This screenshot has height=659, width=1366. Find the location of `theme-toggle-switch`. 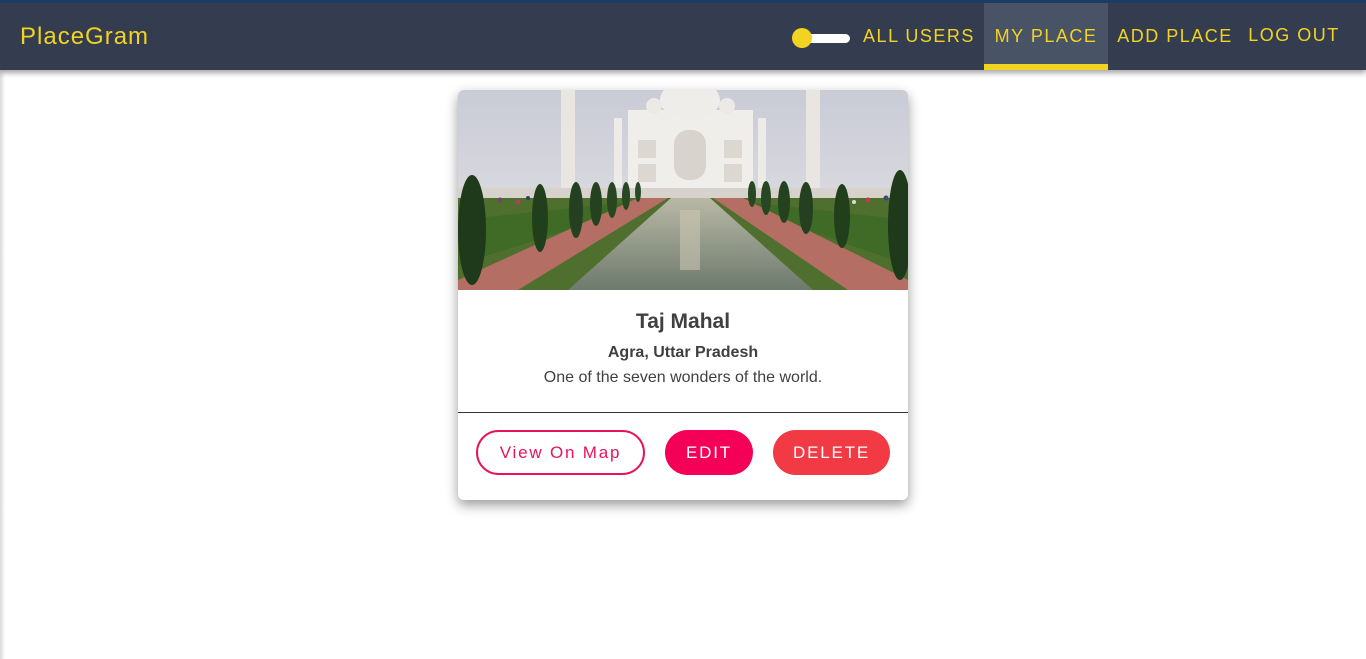

theme-toggle-switch is located at coordinates (821, 38).